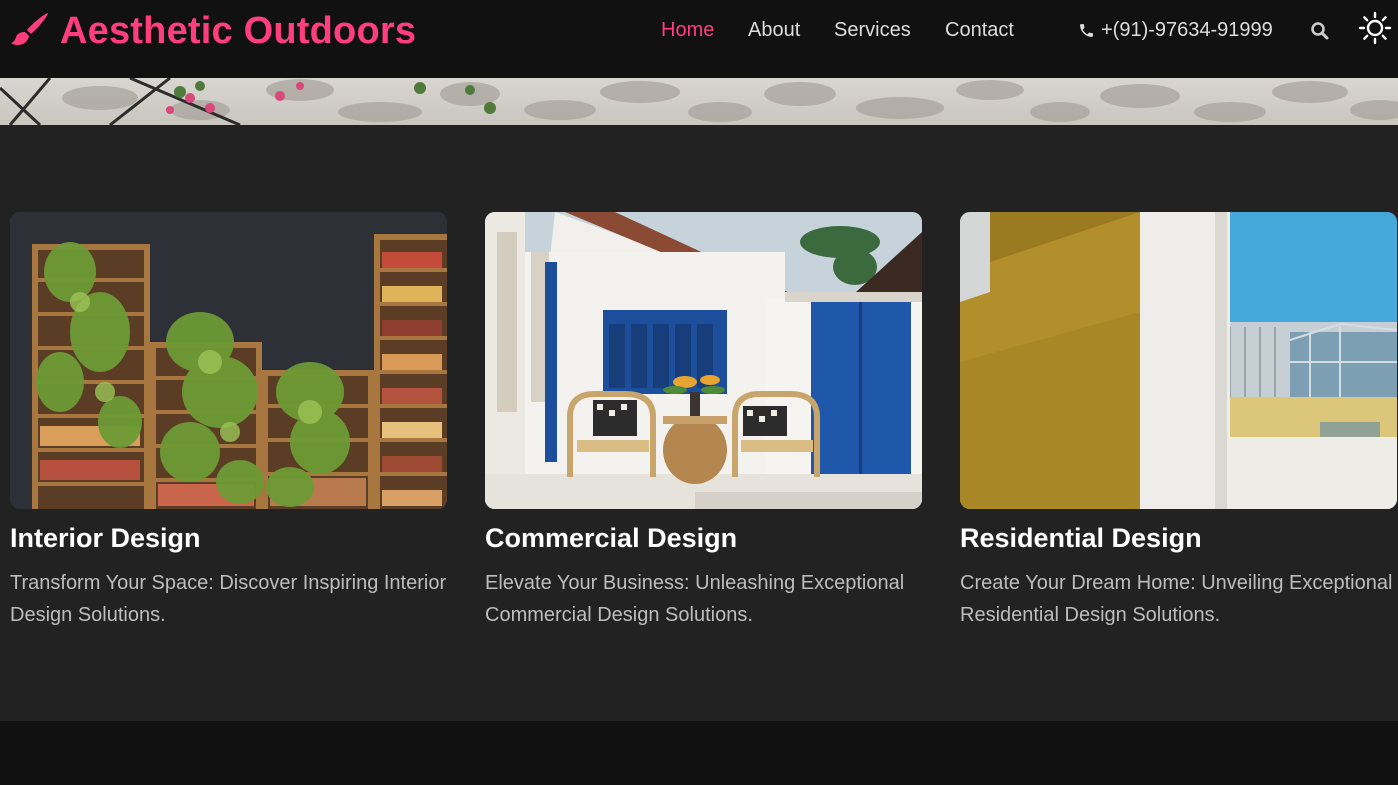  I want to click on card-title: Residential Design, so click(1178, 538).